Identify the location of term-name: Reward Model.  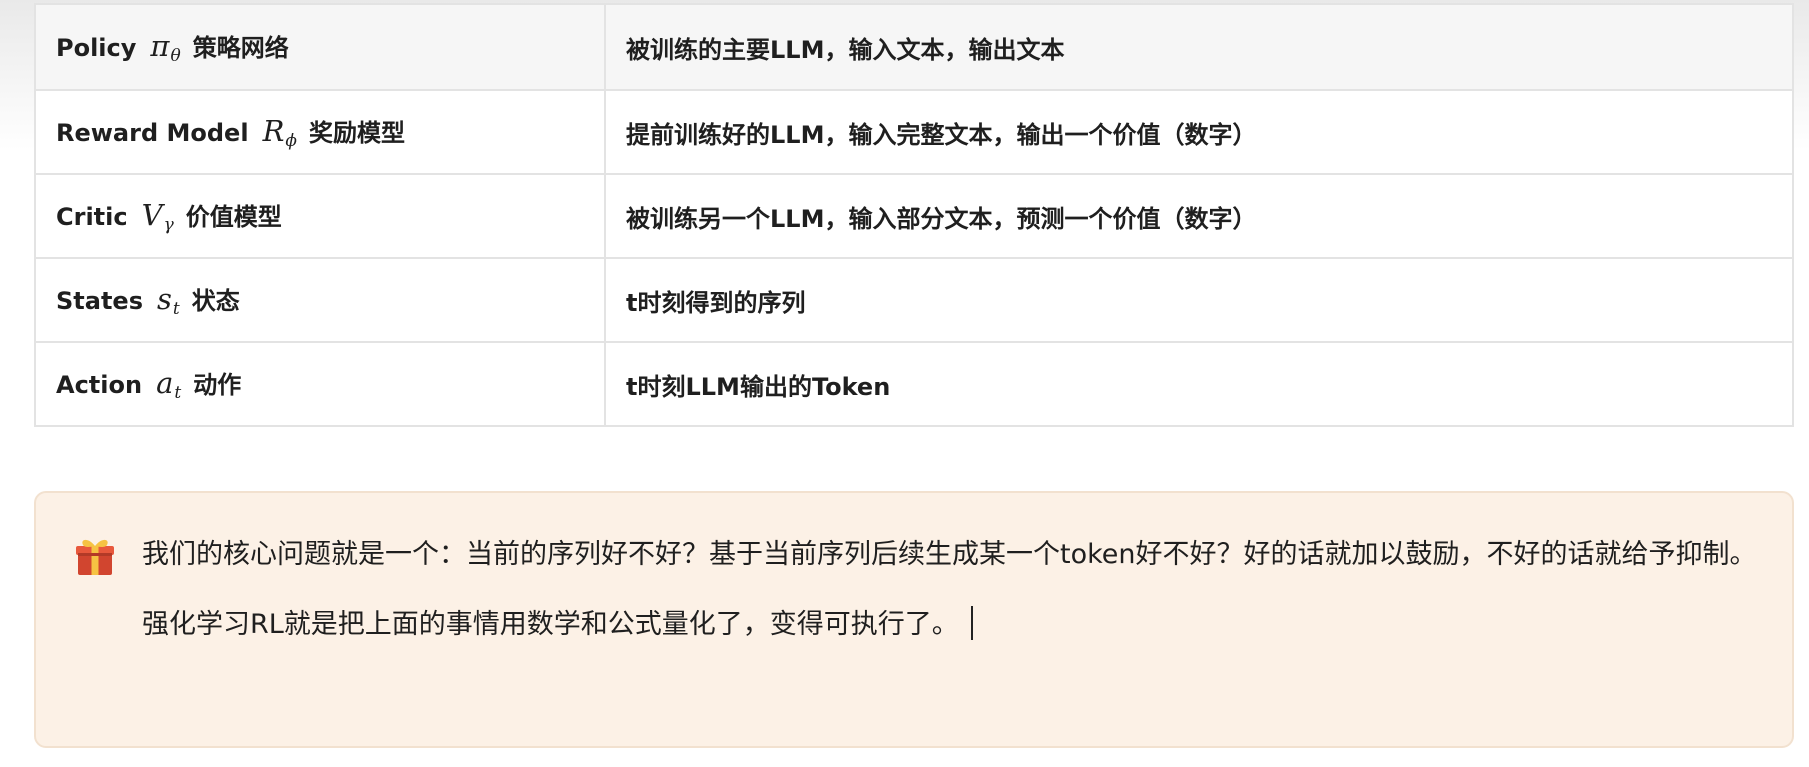
(152, 132).